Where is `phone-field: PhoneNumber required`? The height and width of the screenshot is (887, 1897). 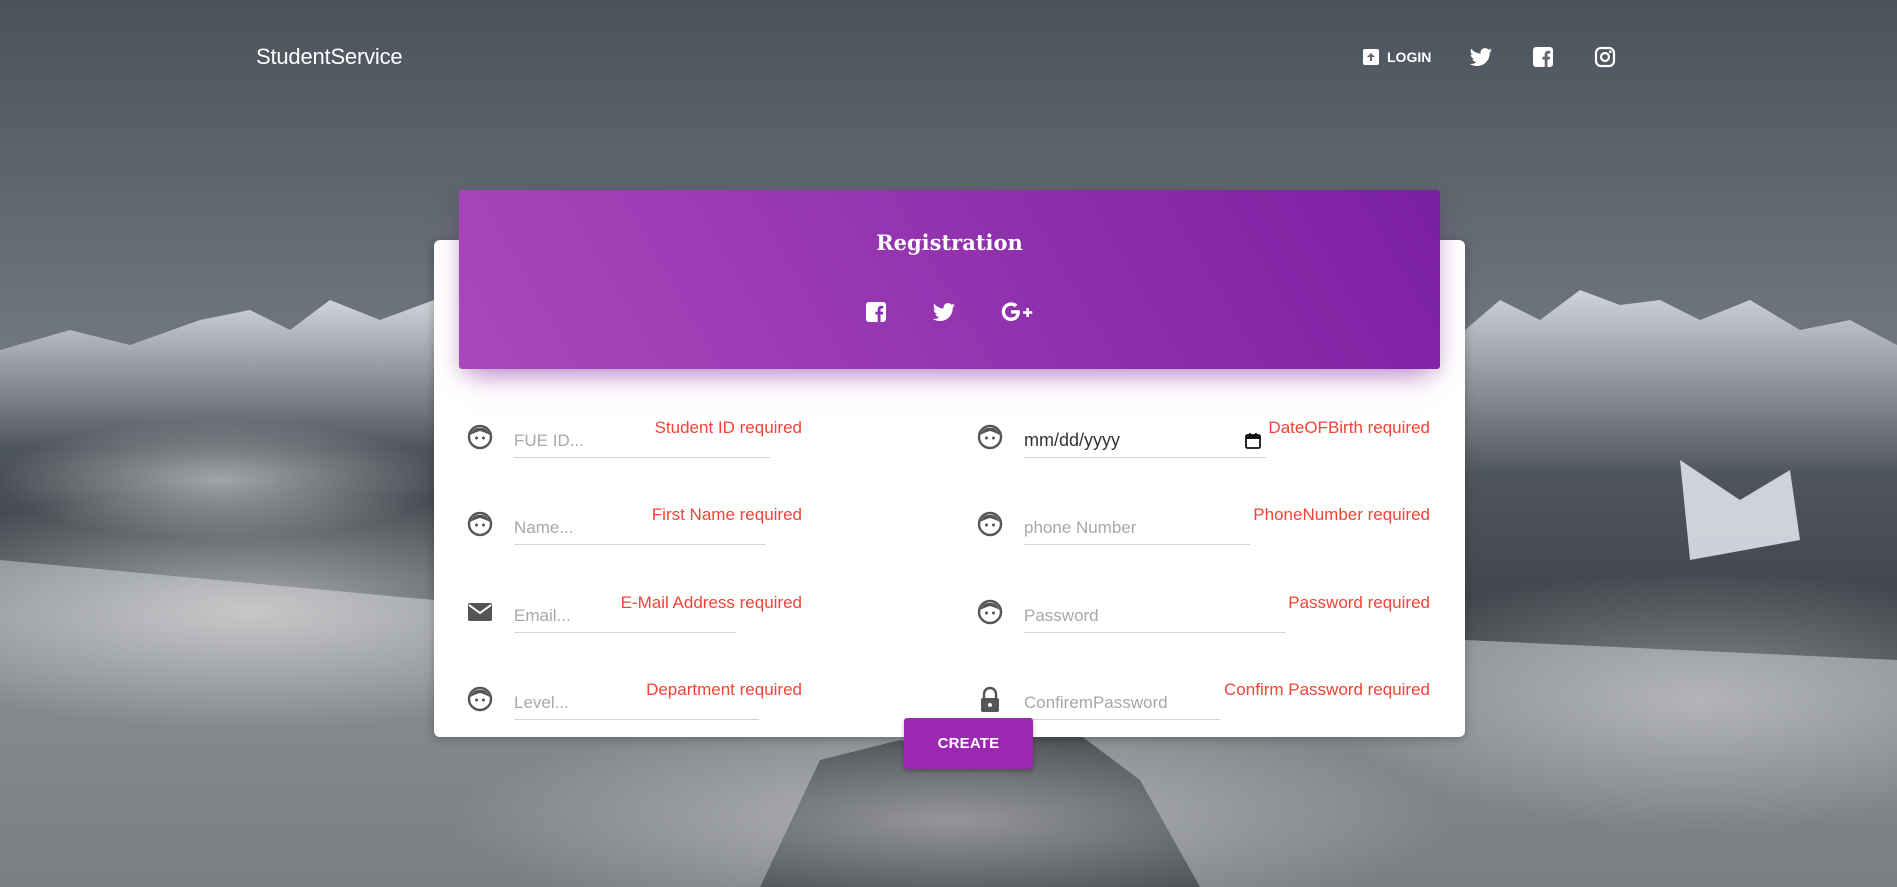 phone-field: PhoneNumber required is located at coordinates (1203, 520).